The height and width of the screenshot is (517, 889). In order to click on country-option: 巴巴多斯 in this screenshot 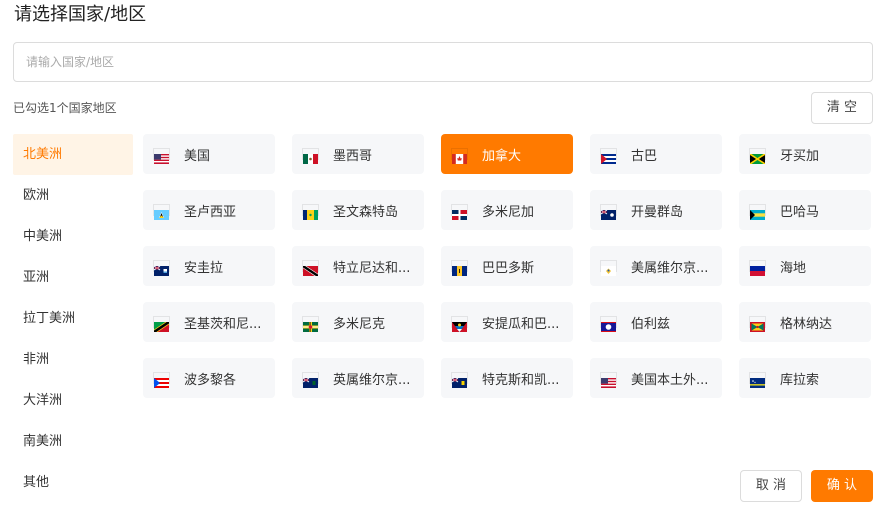, I will do `click(507, 266)`.